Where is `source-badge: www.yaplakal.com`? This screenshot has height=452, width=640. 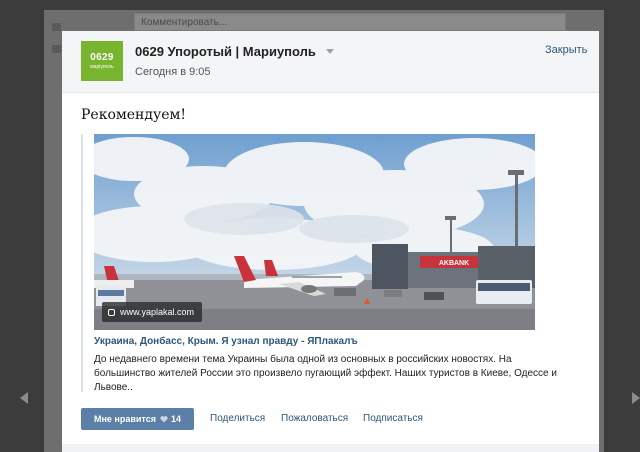 source-badge: www.yaplakal.com is located at coordinates (152, 312).